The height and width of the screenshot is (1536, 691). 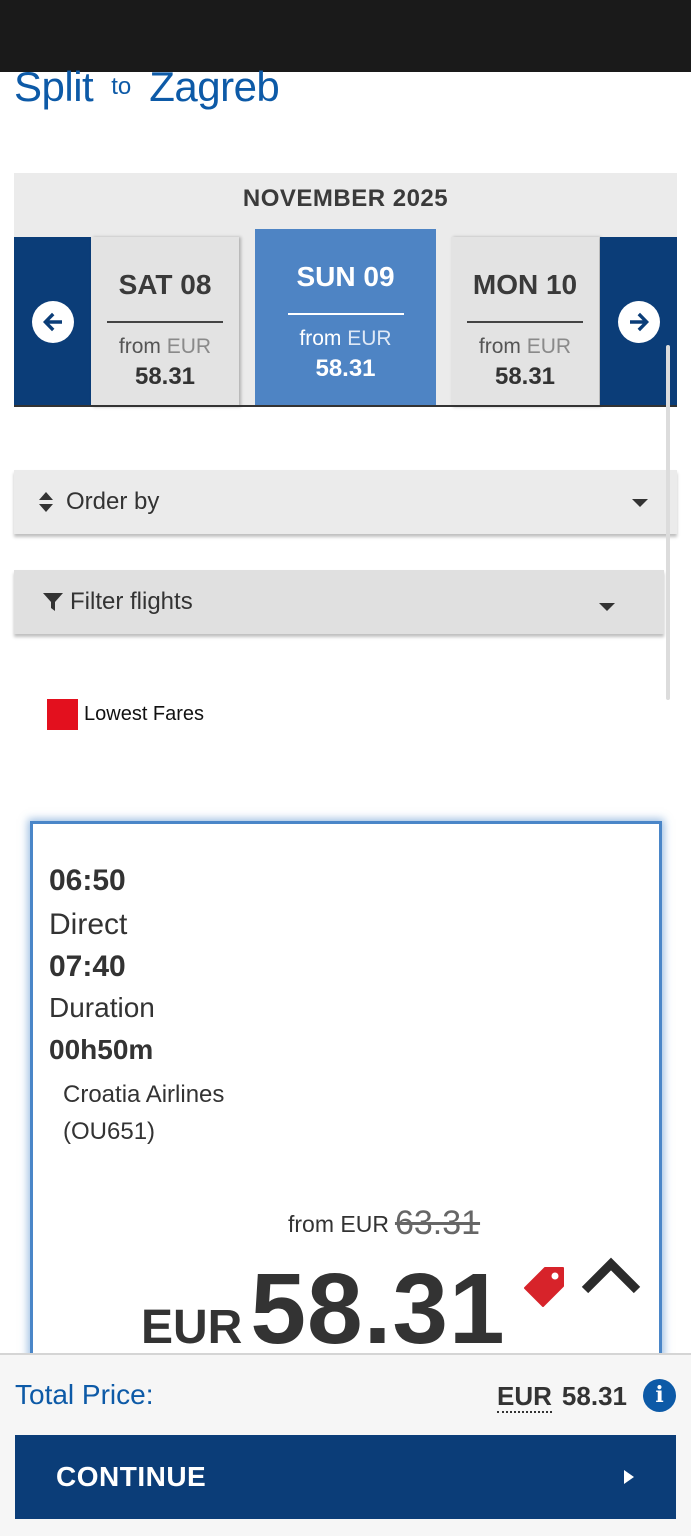 What do you see at coordinates (46, 502) in the screenshot?
I see `sort-icon` at bounding box center [46, 502].